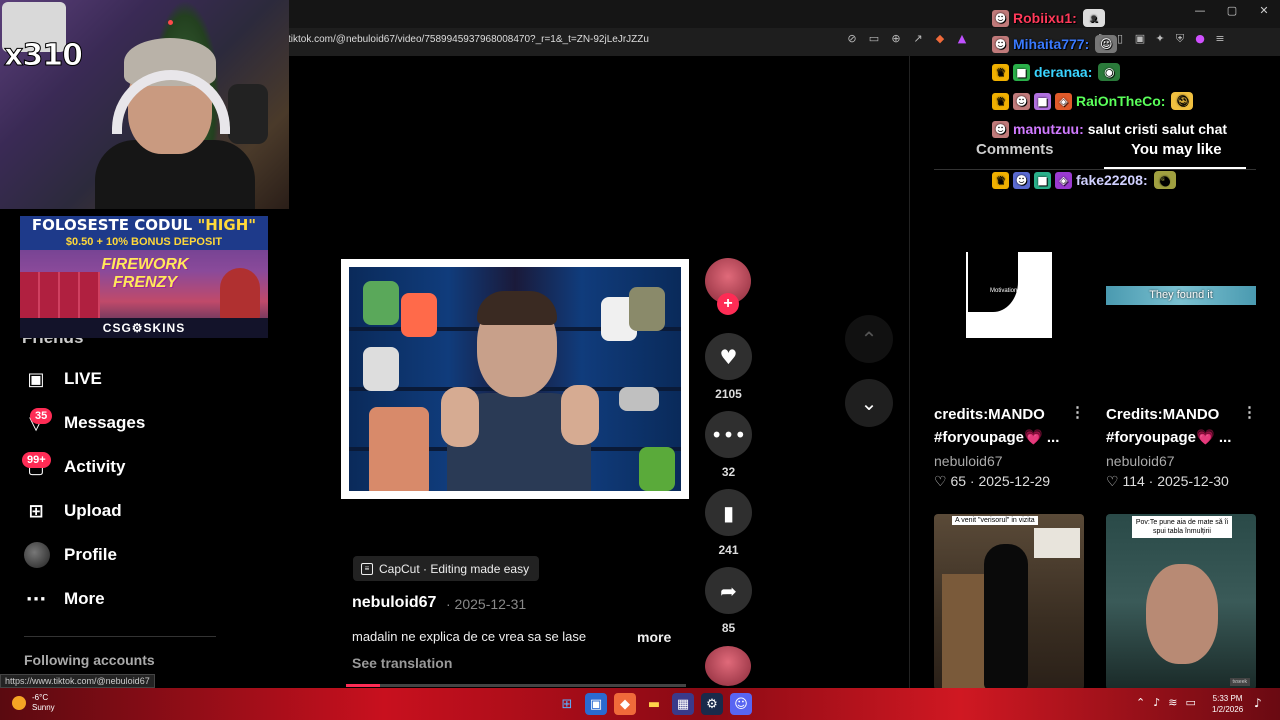  Describe the element at coordinates (918, 39) in the screenshot. I see `share-icon: ↗` at that location.